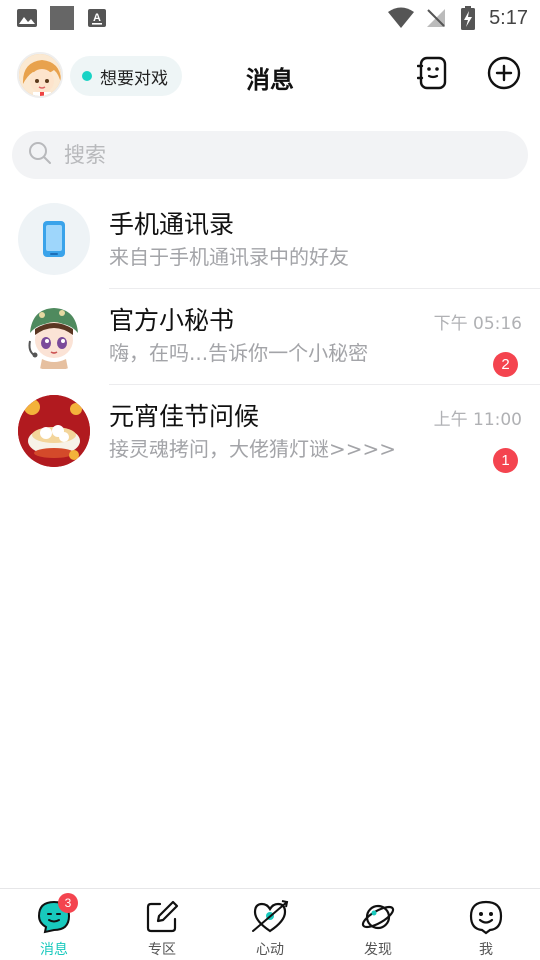 This screenshot has width=540, height=960. Describe the element at coordinates (378, 950) in the screenshot. I see `nav-label: 发现` at that location.